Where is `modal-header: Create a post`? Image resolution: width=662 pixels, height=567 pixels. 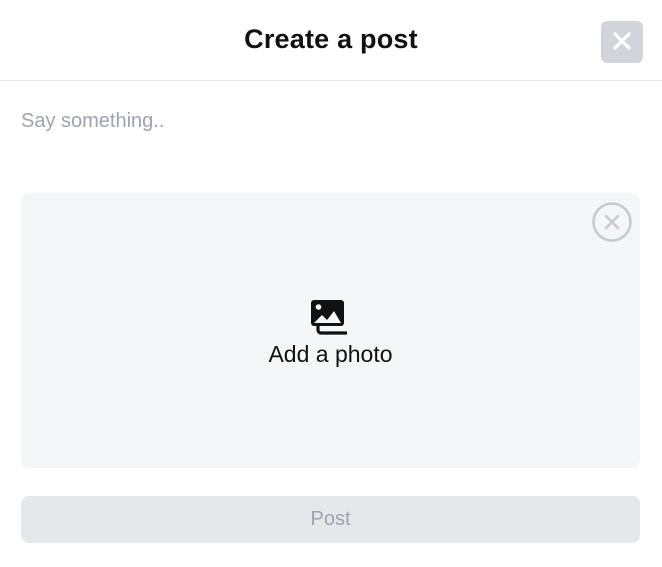
modal-header: Create a post is located at coordinates (331, 40).